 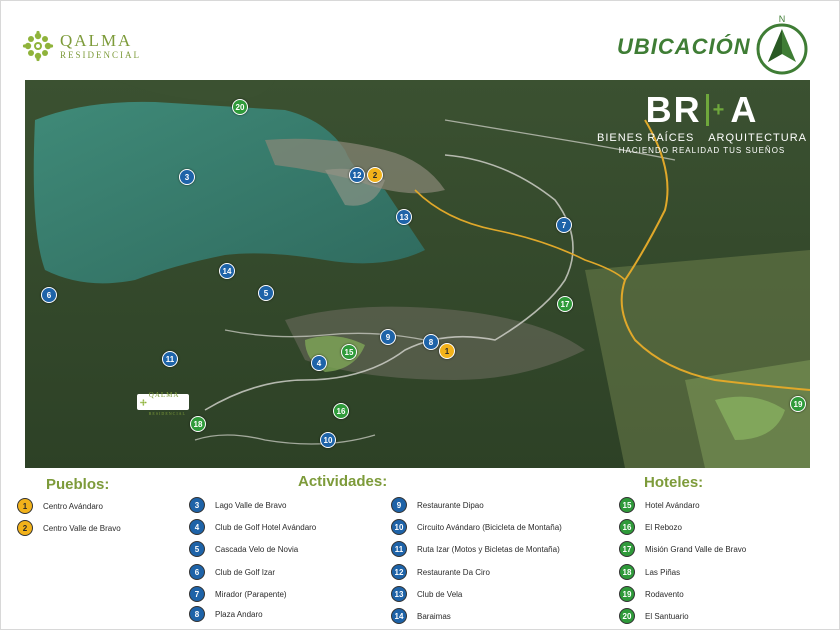 I want to click on legend-item-actividad: 3 Lago Valle de Bravo, so click(x=237, y=505).